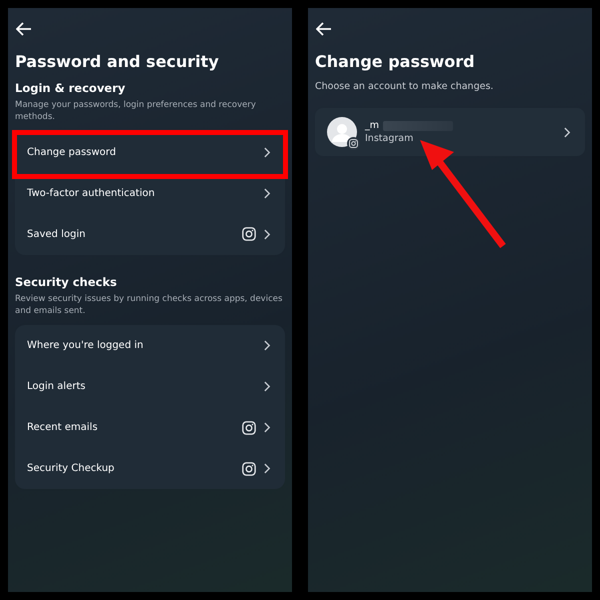 This screenshot has width=600, height=600. What do you see at coordinates (150, 234) in the screenshot?
I see `menu-item: Saved login` at bounding box center [150, 234].